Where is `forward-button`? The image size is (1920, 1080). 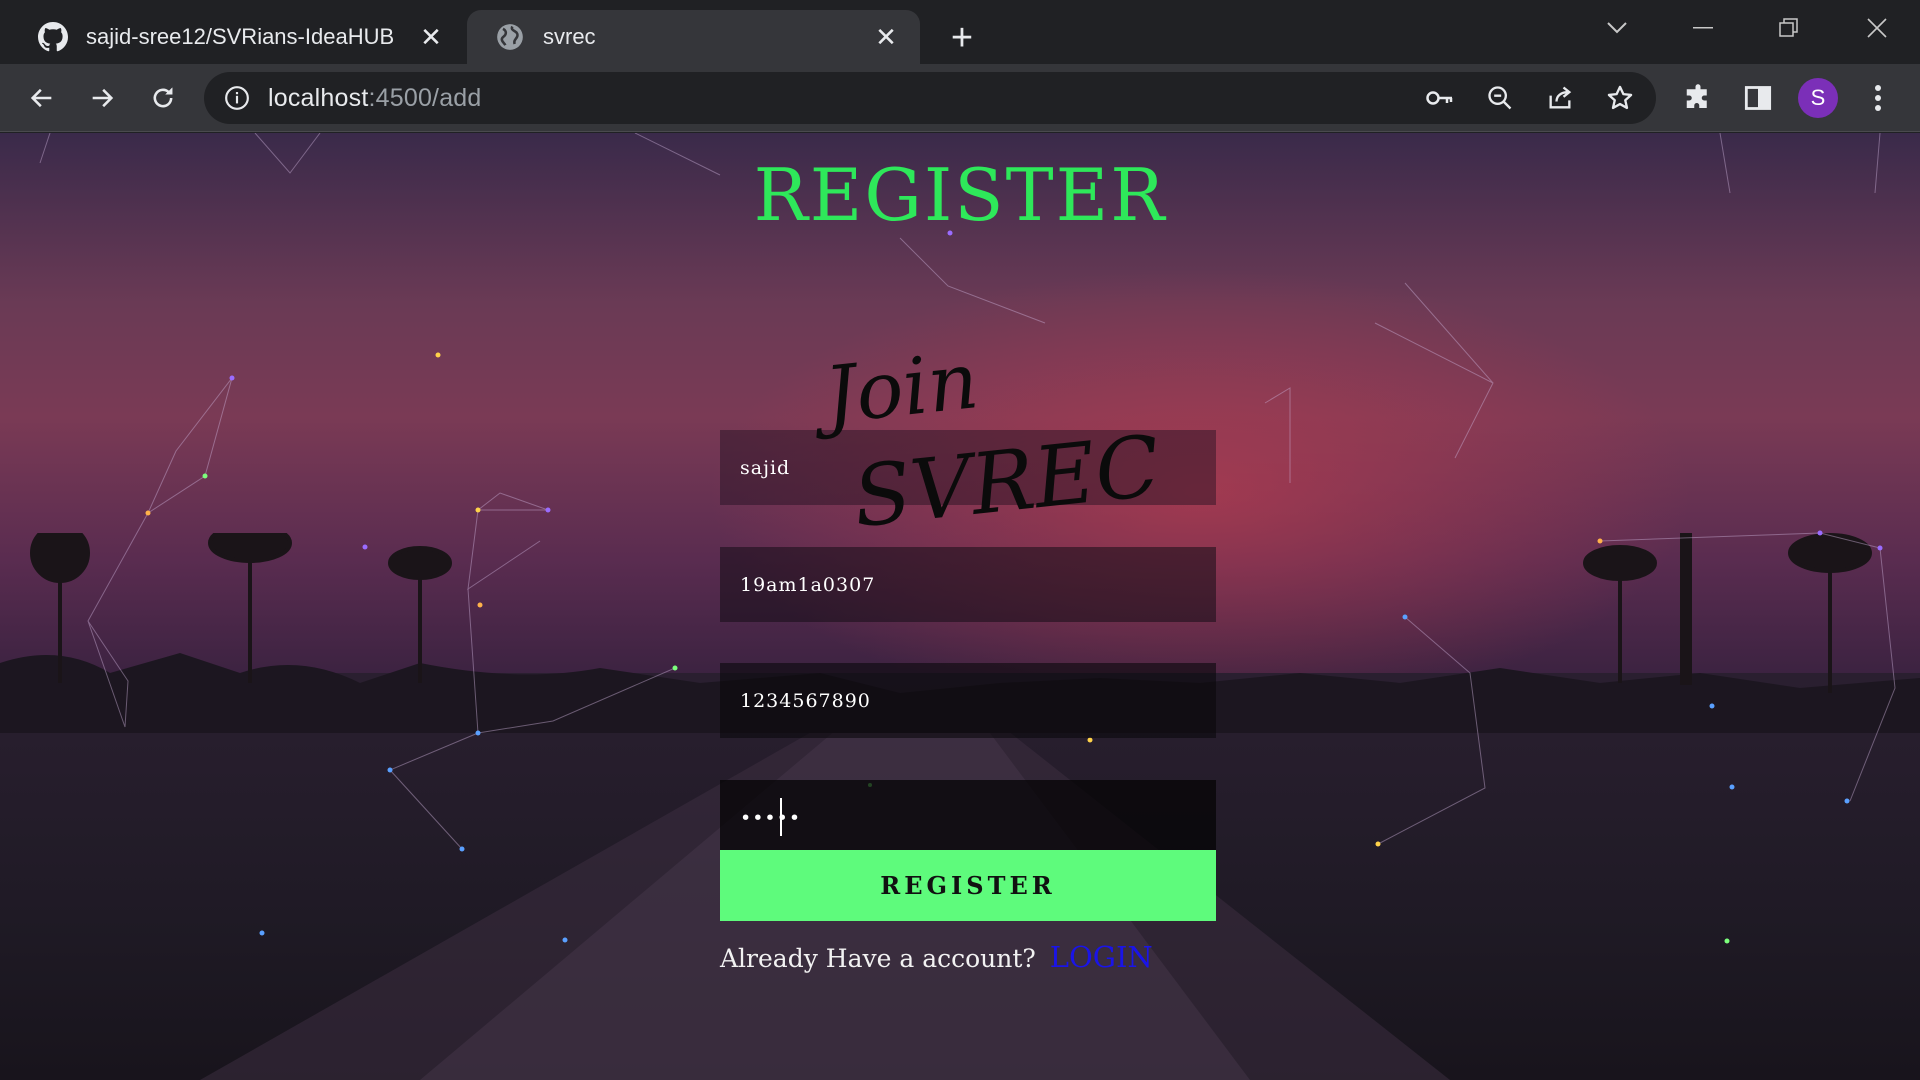 forward-button is located at coordinates (102, 98).